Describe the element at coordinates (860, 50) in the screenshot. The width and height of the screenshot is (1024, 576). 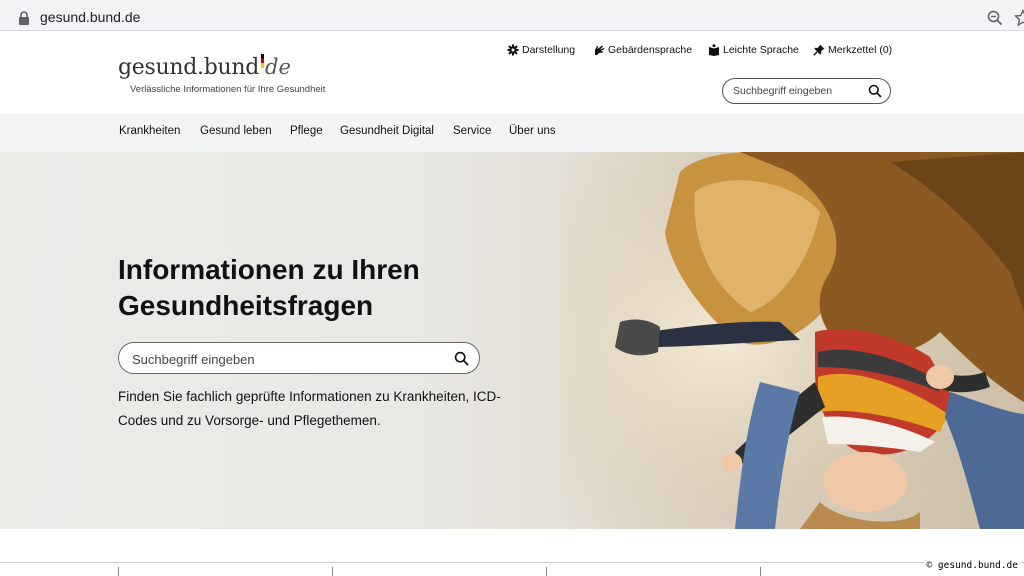
I see `utility-label: Merkzettel (0)` at that location.